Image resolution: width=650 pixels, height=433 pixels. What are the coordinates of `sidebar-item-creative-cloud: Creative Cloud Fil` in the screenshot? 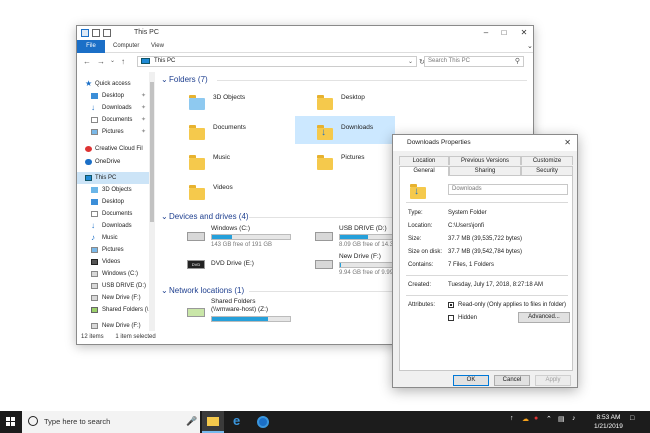 It's located at (113, 149).